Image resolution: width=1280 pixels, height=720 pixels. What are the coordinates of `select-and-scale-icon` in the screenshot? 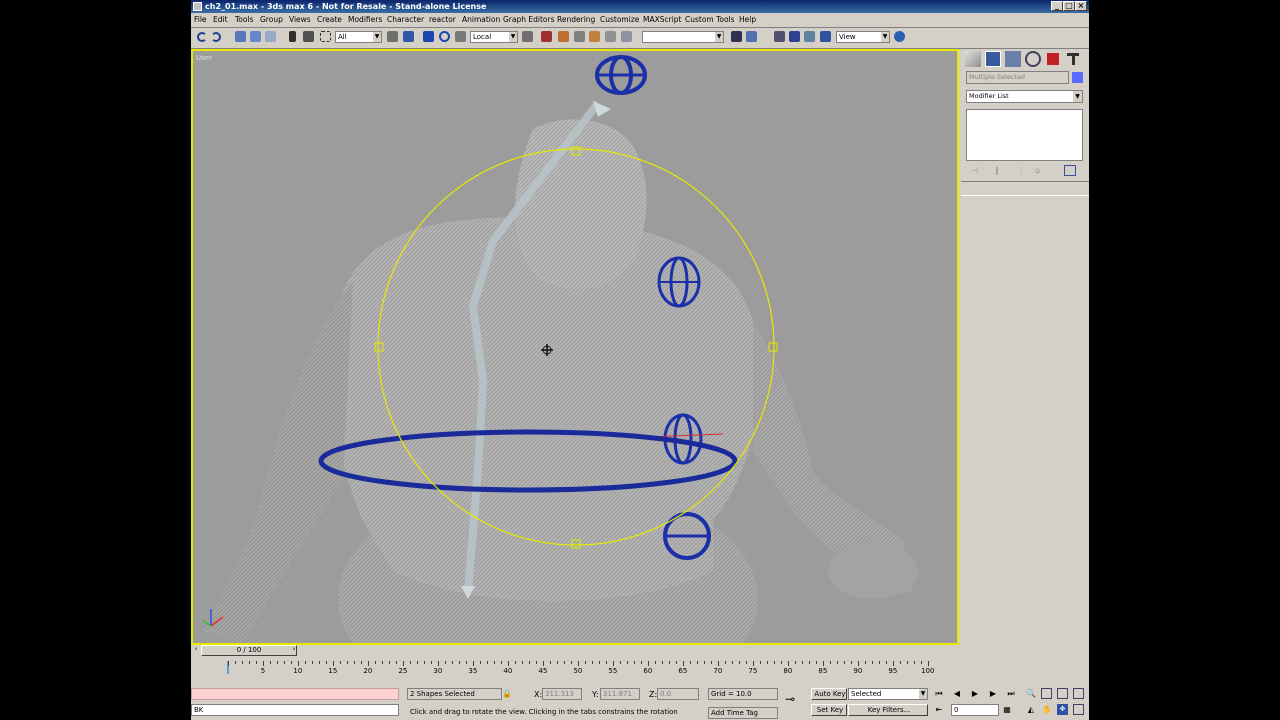 It's located at (460, 36).